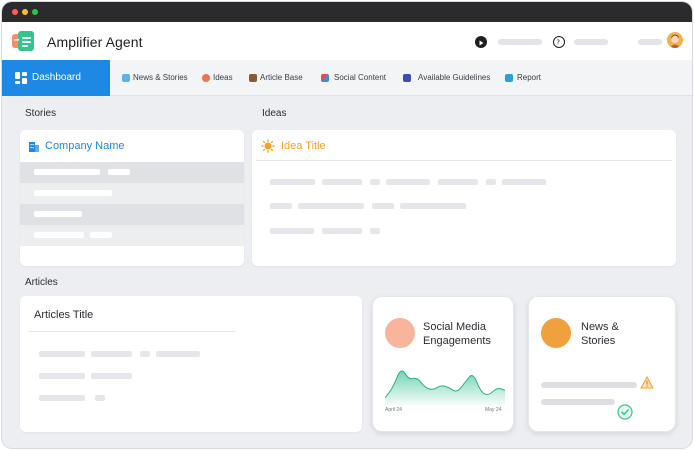 This screenshot has width=694, height=450. I want to click on sparkline-area, so click(445, 387).